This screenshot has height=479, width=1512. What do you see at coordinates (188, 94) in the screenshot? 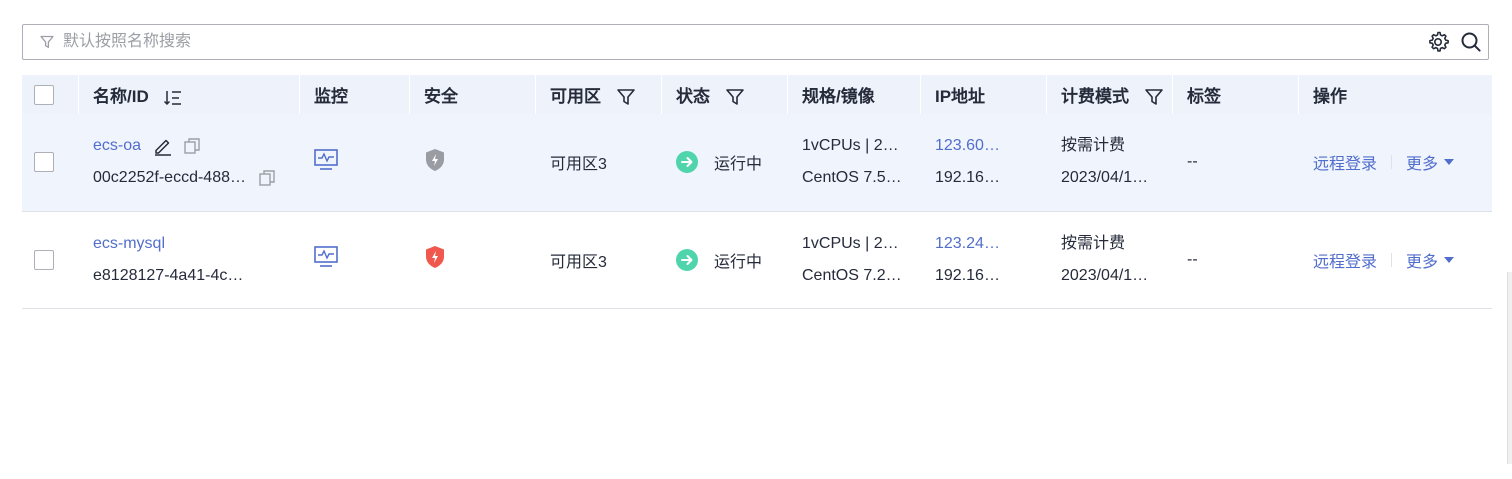
I see `col-name: 名称/ID` at bounding box center [188, 94].